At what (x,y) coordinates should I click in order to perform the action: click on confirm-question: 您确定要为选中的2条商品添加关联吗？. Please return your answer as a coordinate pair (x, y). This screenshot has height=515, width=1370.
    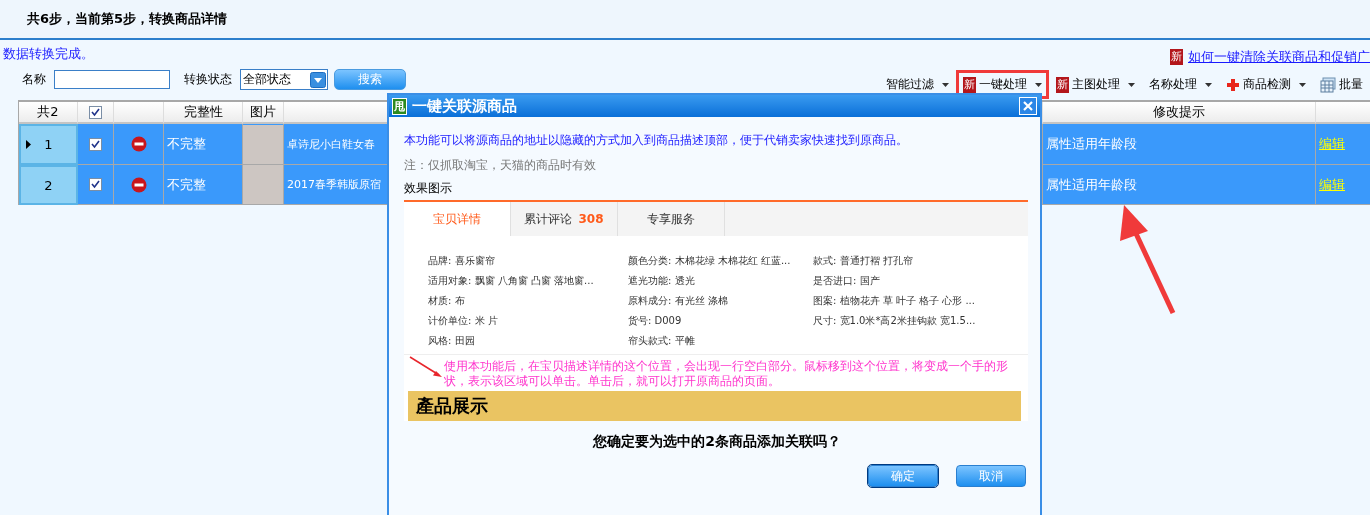
    Looking at the image, I should click on (716, 442).